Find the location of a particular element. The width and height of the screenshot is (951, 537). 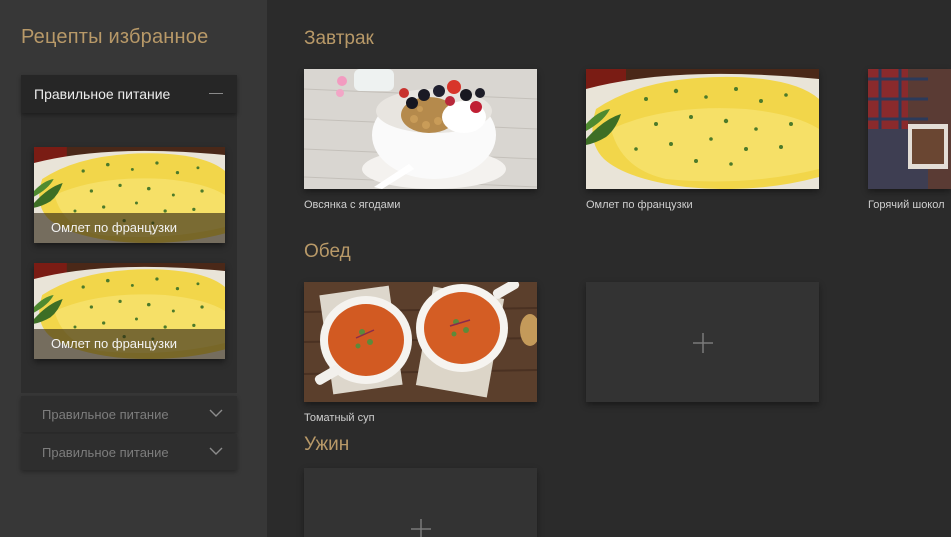

recipe-caption: Овсянка с ягодами is located at coordinates (352, 205).